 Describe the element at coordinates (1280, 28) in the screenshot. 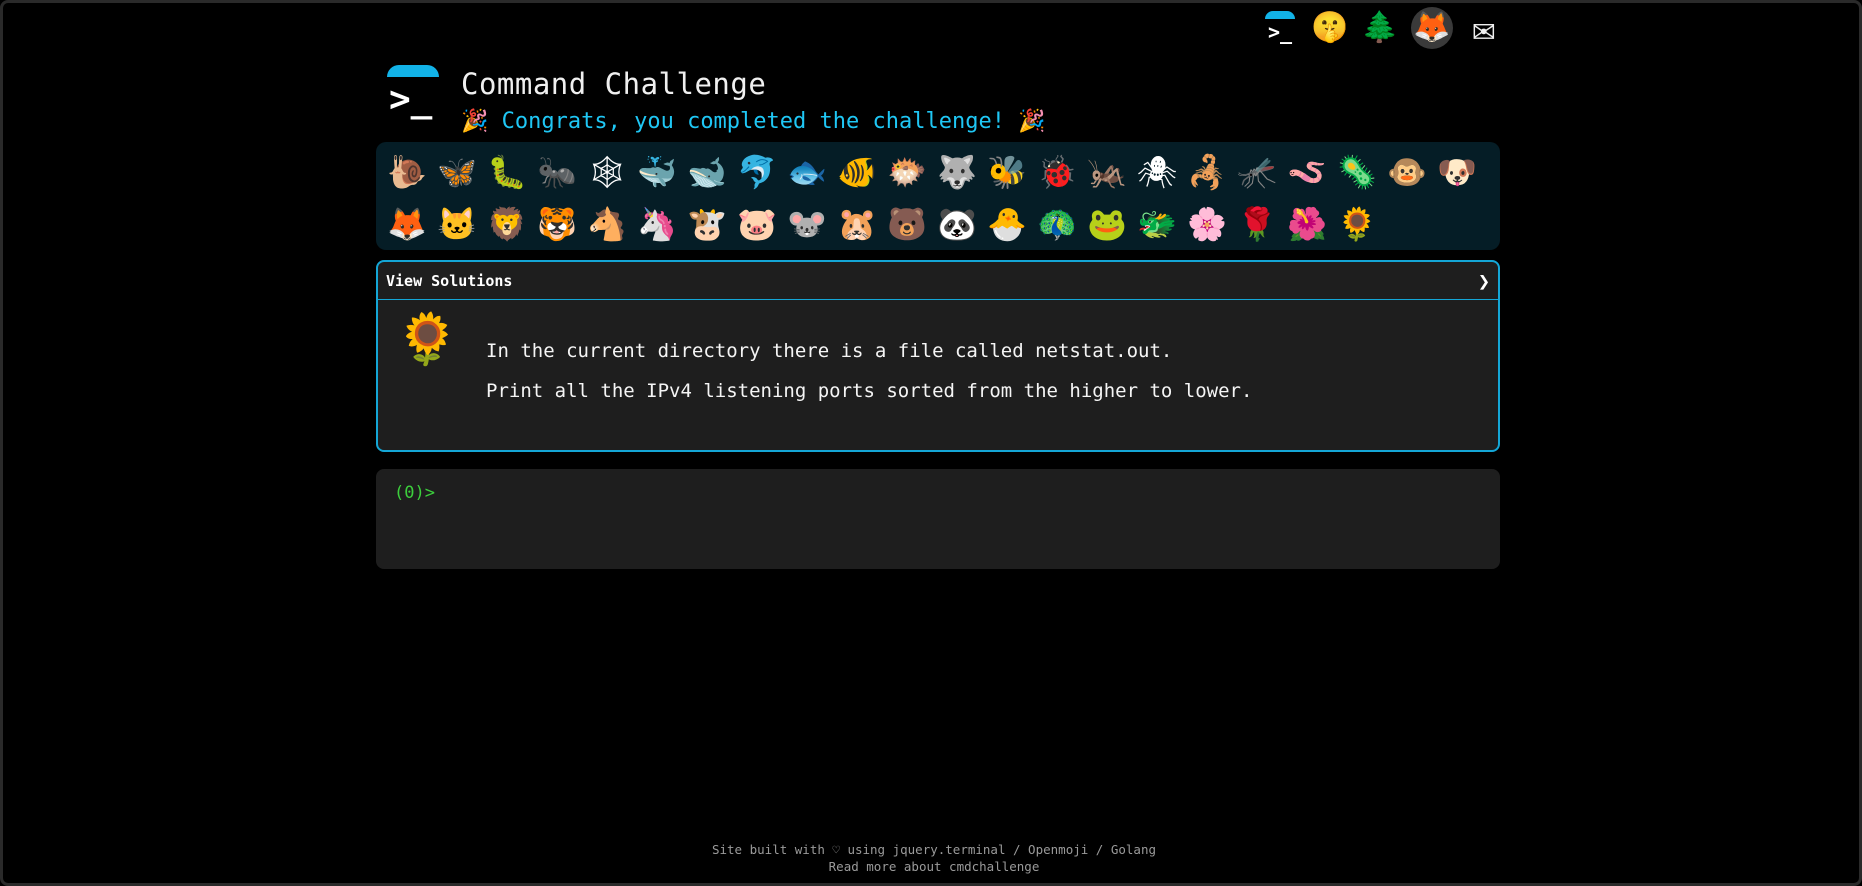

I see `terminal-icon: >_` at that location.